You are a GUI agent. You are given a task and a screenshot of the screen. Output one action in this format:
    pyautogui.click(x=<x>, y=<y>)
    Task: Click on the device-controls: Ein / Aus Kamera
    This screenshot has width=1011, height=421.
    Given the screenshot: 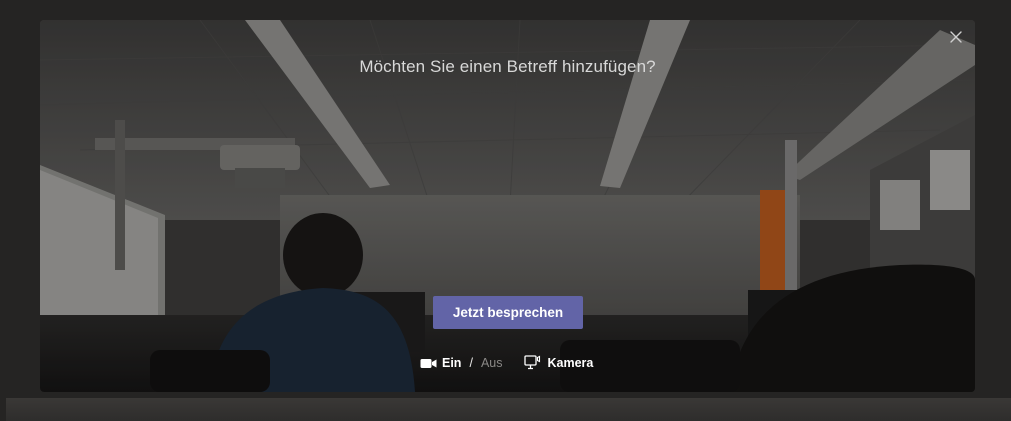 What is the action you would take?
    pyautogui.click(x=506, y=363)
    